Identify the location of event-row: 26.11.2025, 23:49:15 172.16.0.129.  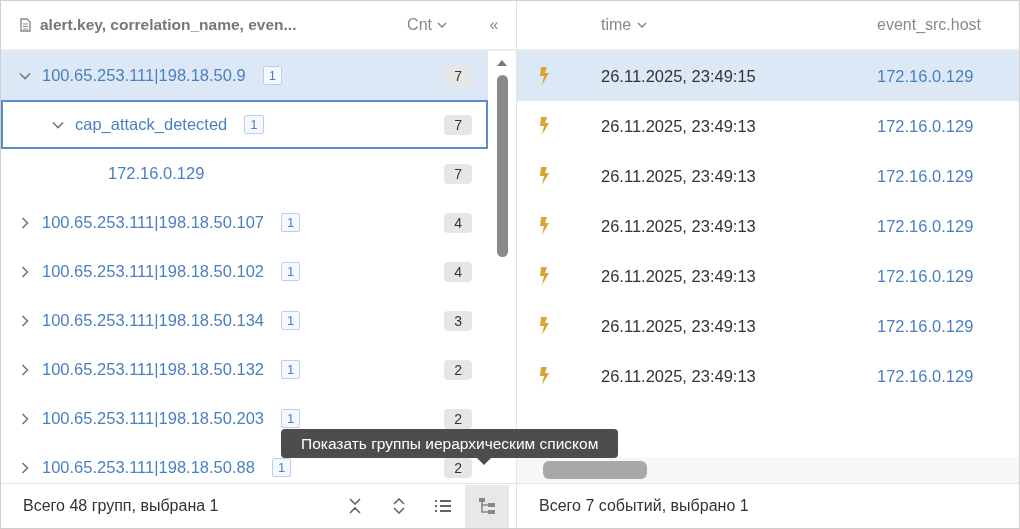
(768, 76).